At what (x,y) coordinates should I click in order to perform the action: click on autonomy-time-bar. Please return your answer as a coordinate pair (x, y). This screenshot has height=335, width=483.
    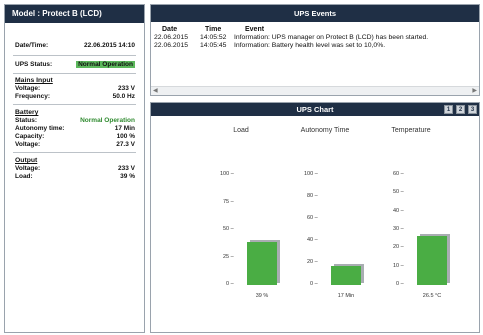
    Looking at the image, I should click on (346, 275).